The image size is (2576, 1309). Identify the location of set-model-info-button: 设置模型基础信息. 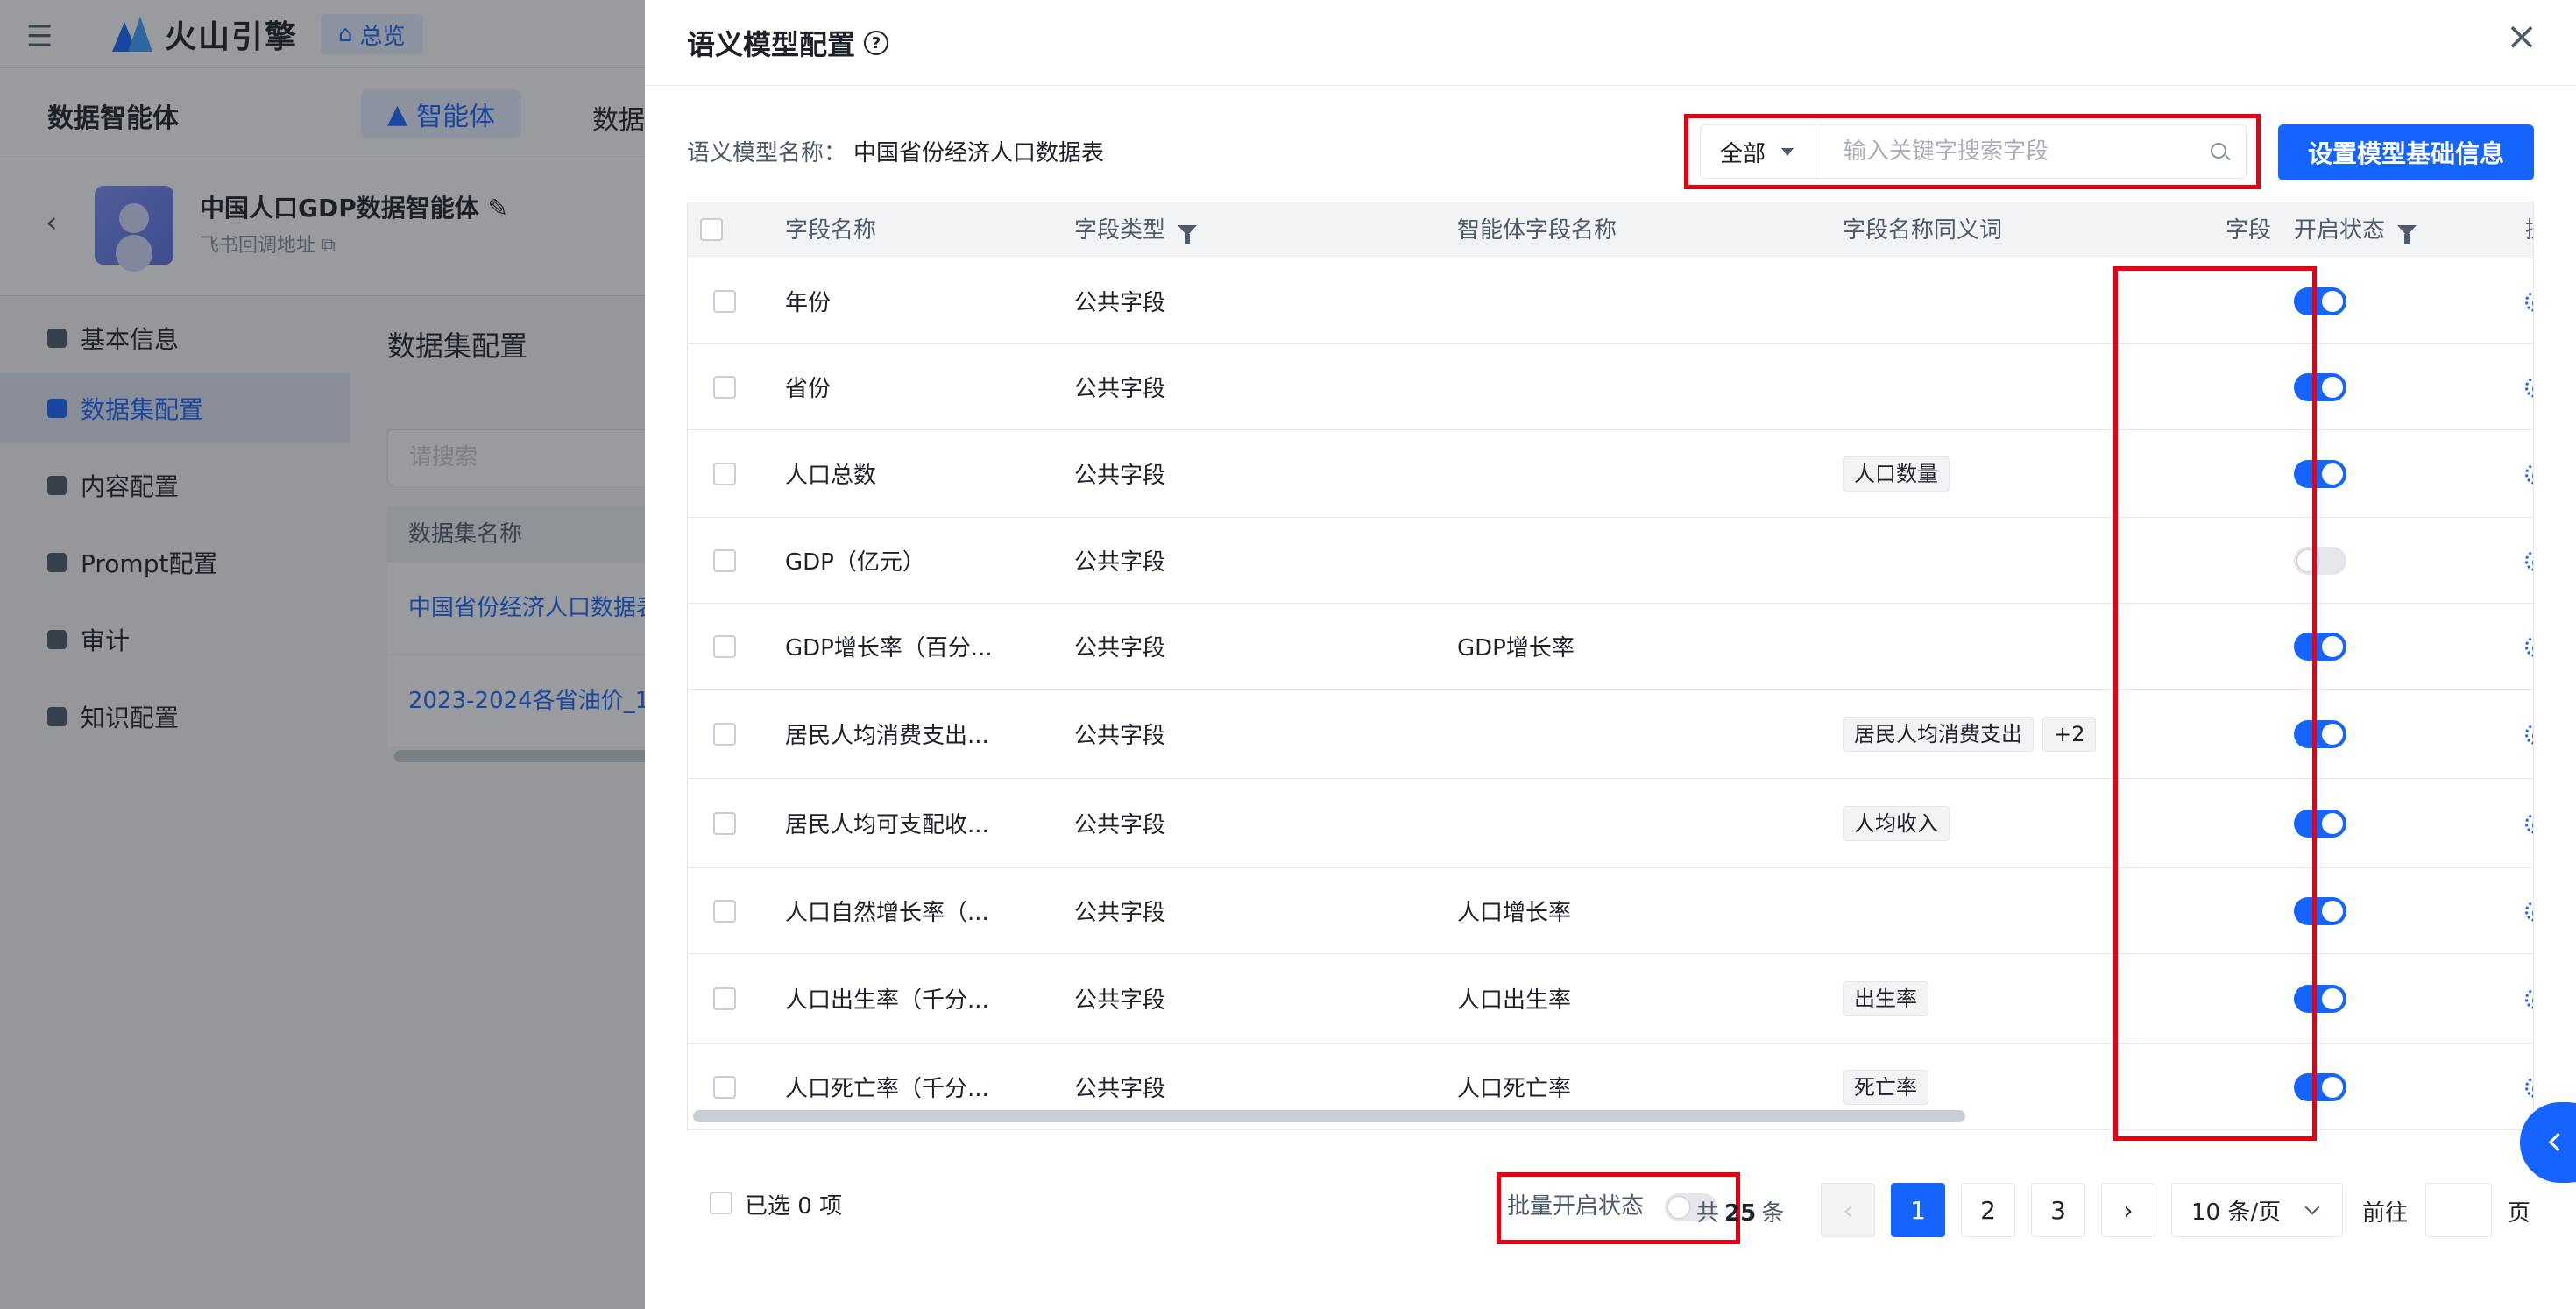
(2406, 152).